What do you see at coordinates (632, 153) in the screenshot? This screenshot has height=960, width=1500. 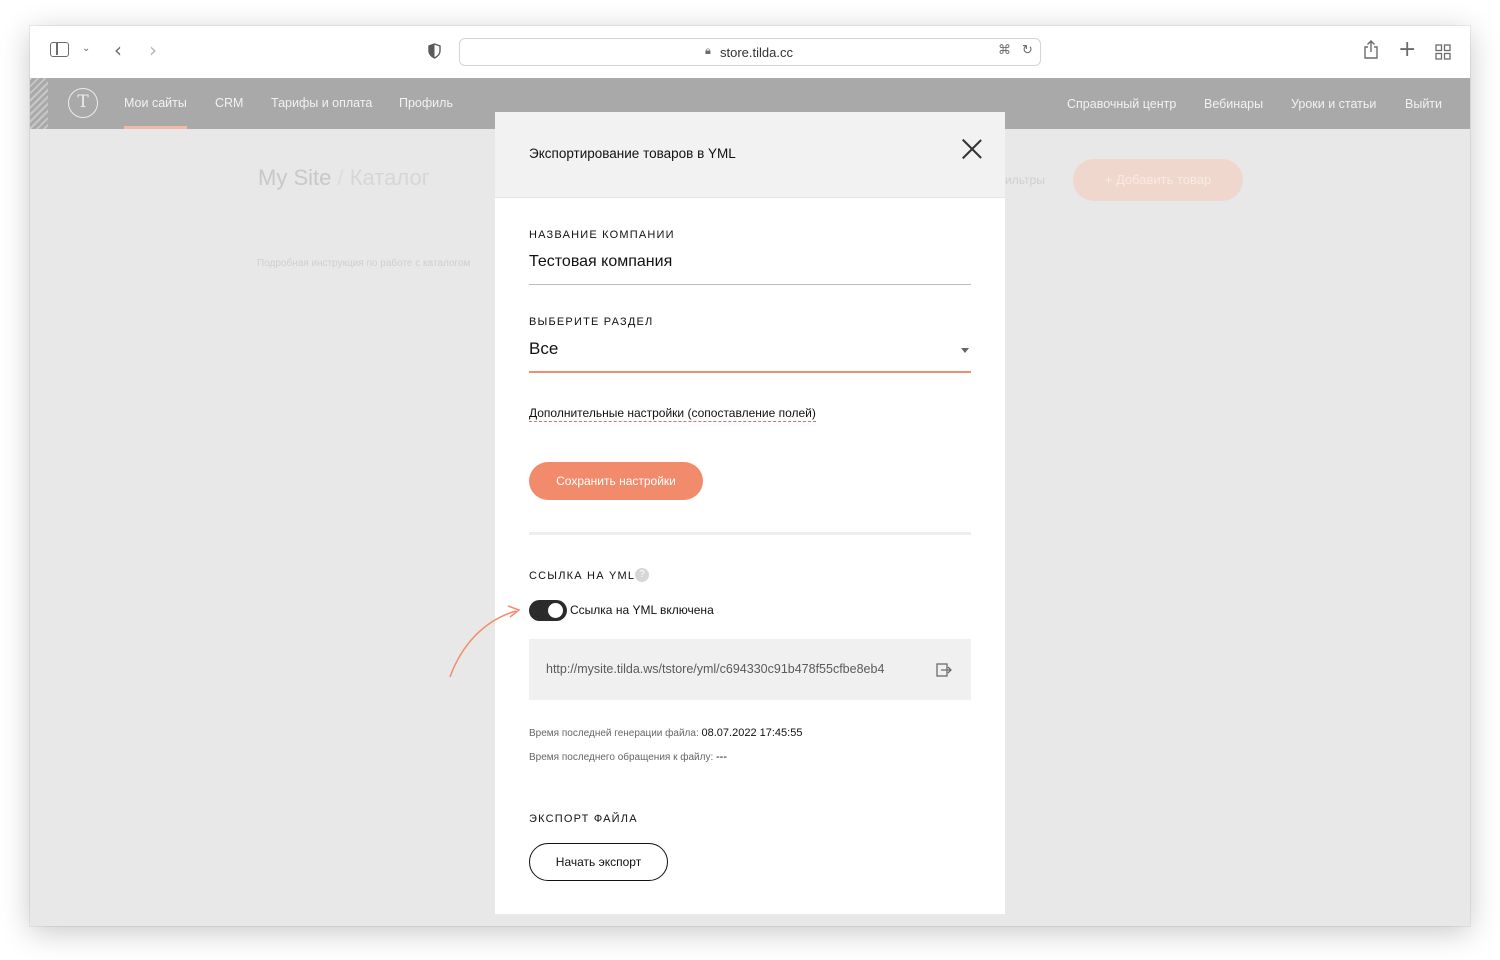 I see `modal-title: Экспортирование товаров в YML` at bounding box center [632, 153].